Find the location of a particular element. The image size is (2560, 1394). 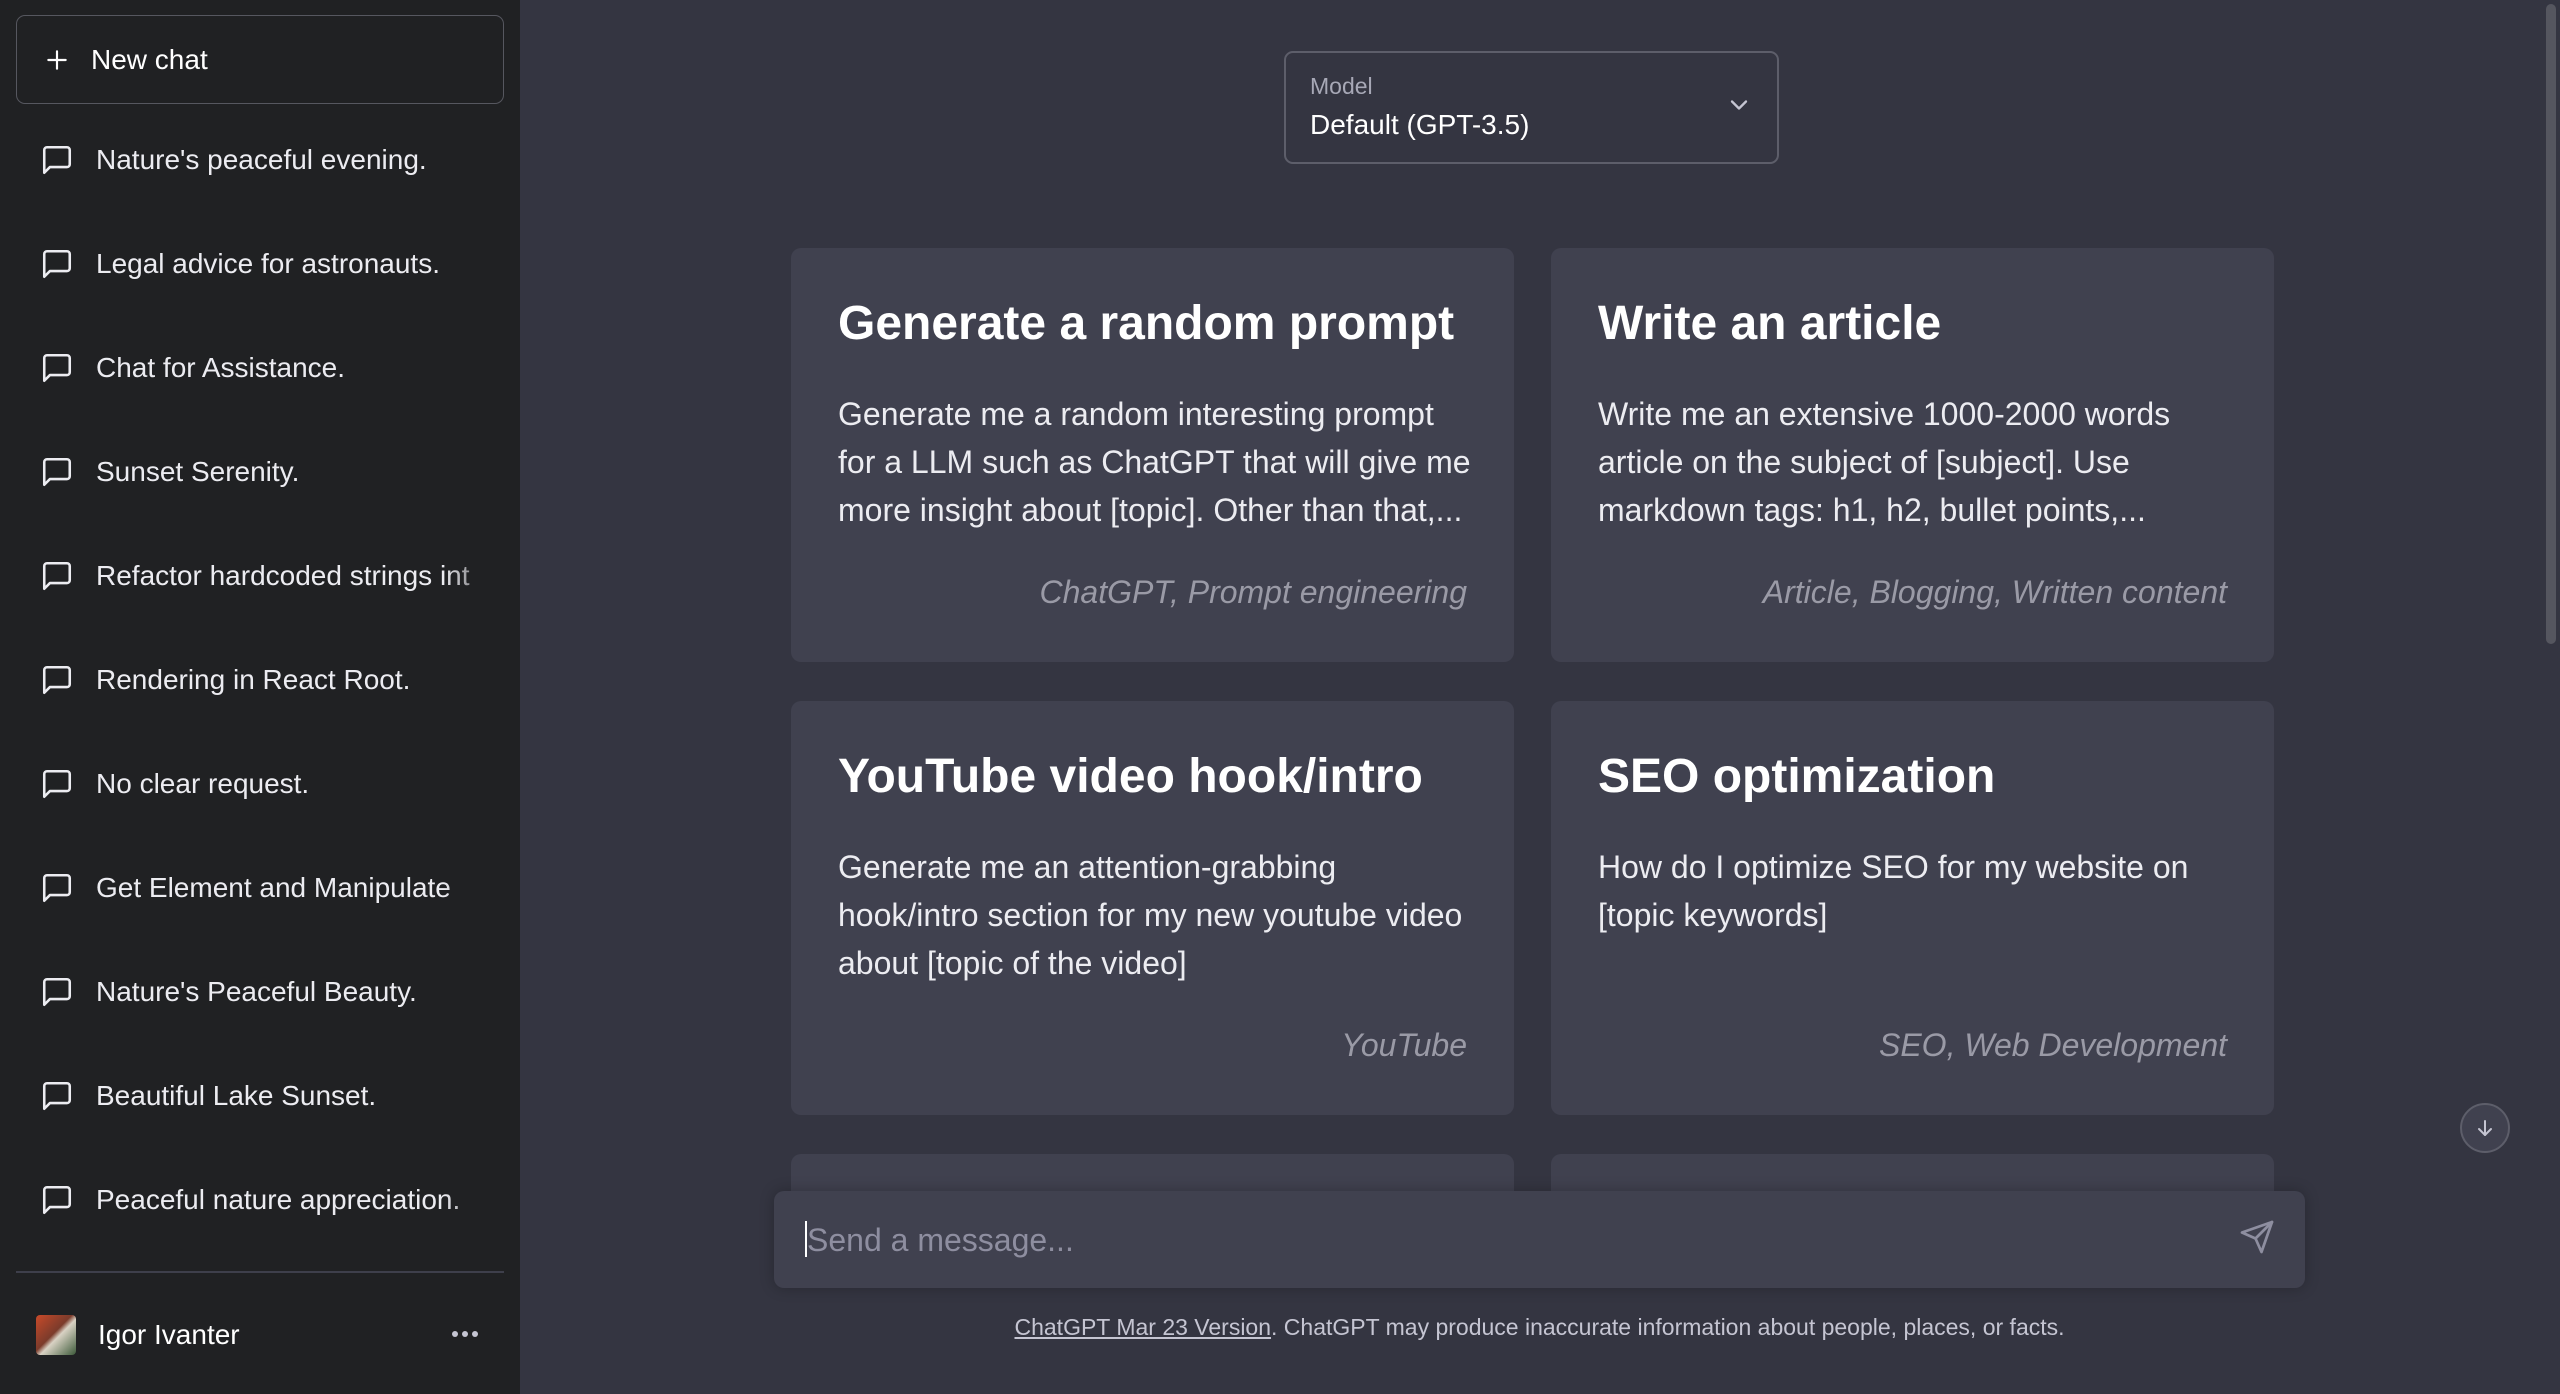

model-selector: Model Default (GPT-3.5) is located at coordinates (1531, 107).